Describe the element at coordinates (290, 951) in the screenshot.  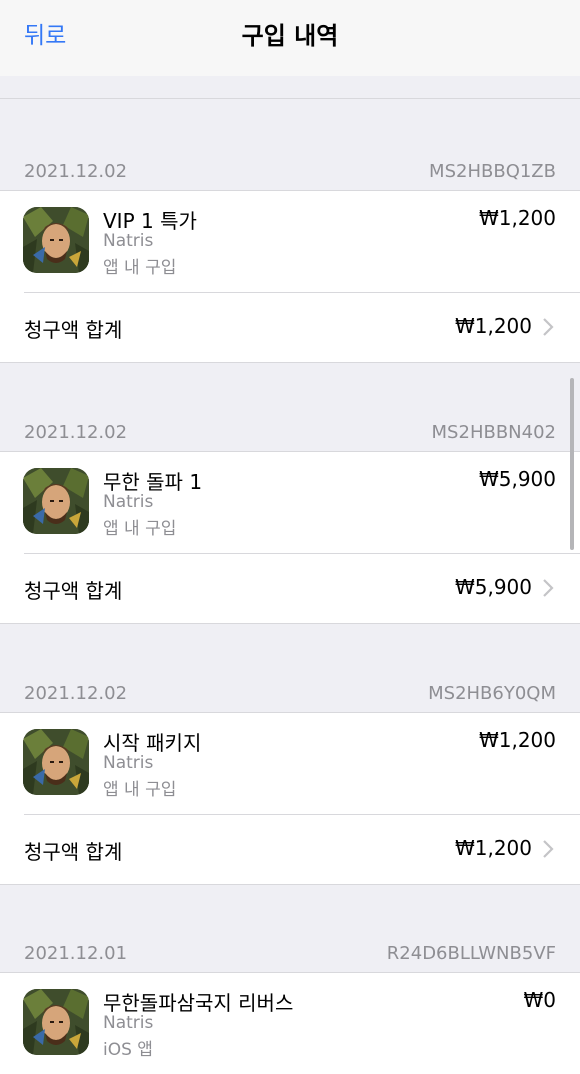
I see `group-header: 2021.12.01 R24D6BLLWNB5VF` at that location.